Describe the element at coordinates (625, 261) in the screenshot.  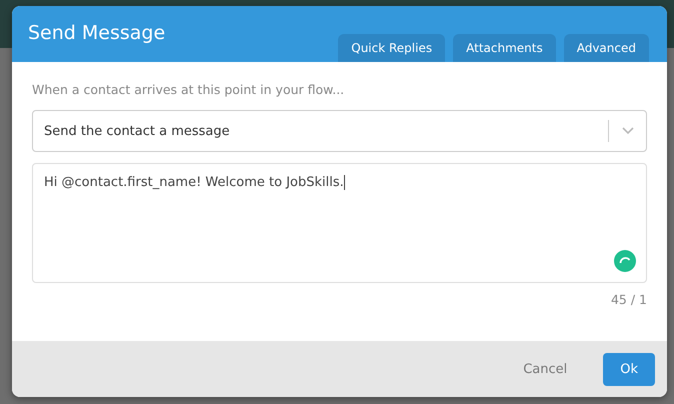
I see `loading-icon` at that location.